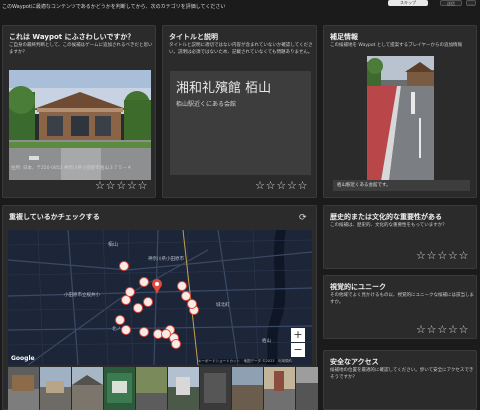  I want to click on historic-rating: ☆☆☆☆☆, so click(442, 255).